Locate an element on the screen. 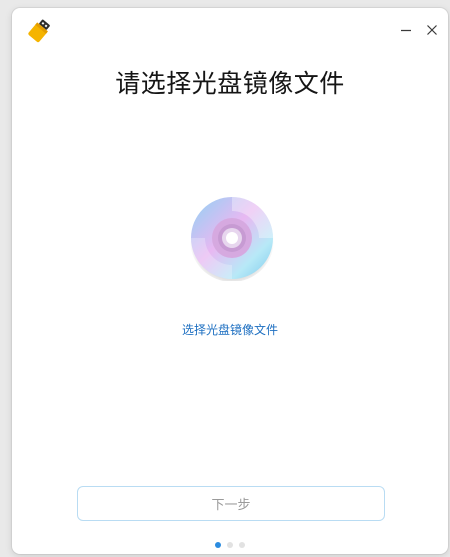 Image resolution: width=450 pixels, height=557 pixels. page-title: 请选择光盘镜像文件 is located at coordinates (230, 83).